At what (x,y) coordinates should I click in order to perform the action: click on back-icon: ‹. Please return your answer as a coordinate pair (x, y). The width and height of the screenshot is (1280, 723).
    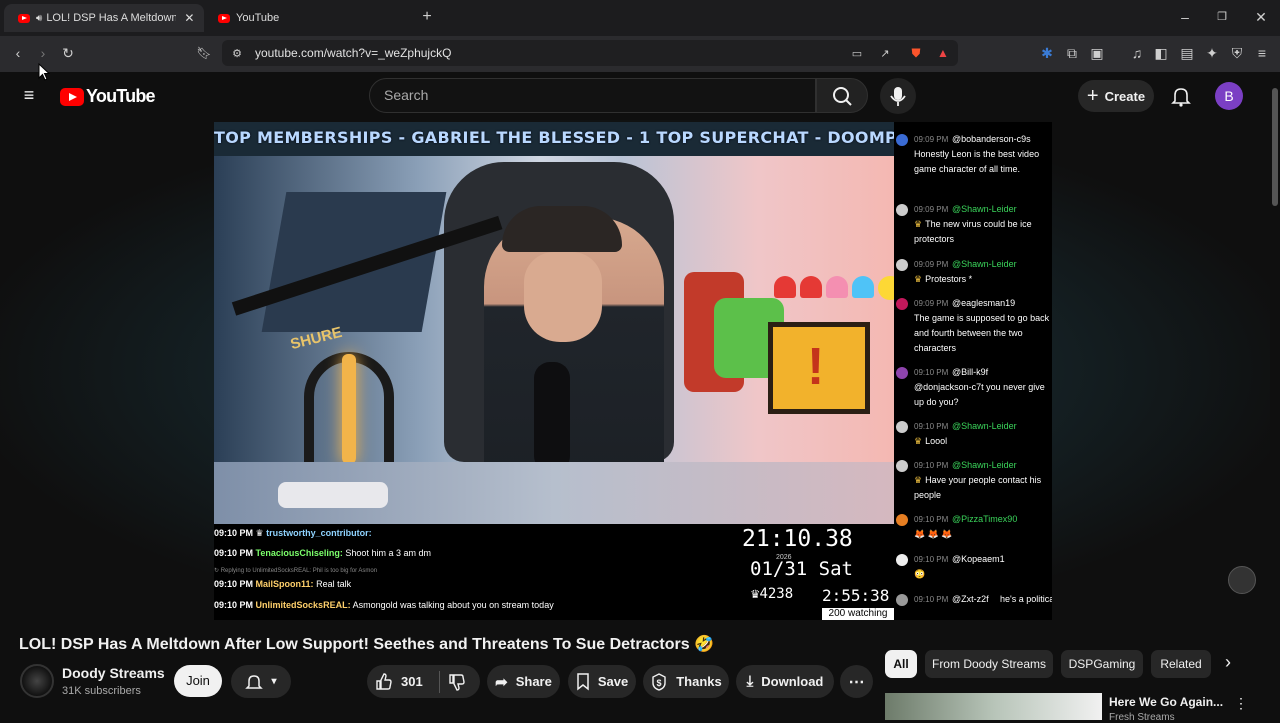
    Looking at the image, I should click on (18, 53).